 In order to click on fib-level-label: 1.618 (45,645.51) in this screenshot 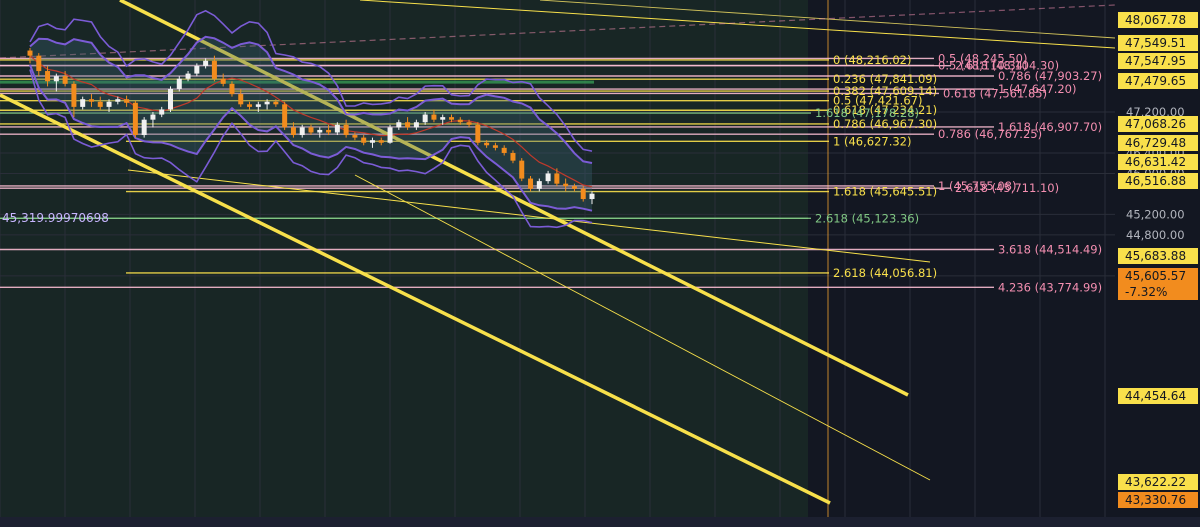, I will do `click(885, 192)`.